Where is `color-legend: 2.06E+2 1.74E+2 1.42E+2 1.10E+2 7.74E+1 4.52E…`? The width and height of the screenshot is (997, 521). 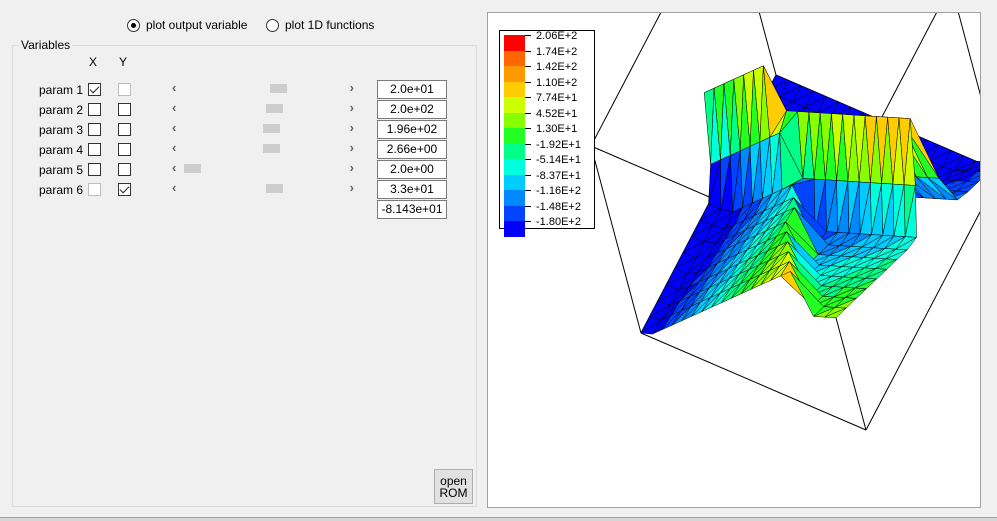 color-legend: 2.06E+2 1.74E+2 1.42E+2 1.10E+2 7.74E+1 4.52E… is located at coordinates (547, 133).